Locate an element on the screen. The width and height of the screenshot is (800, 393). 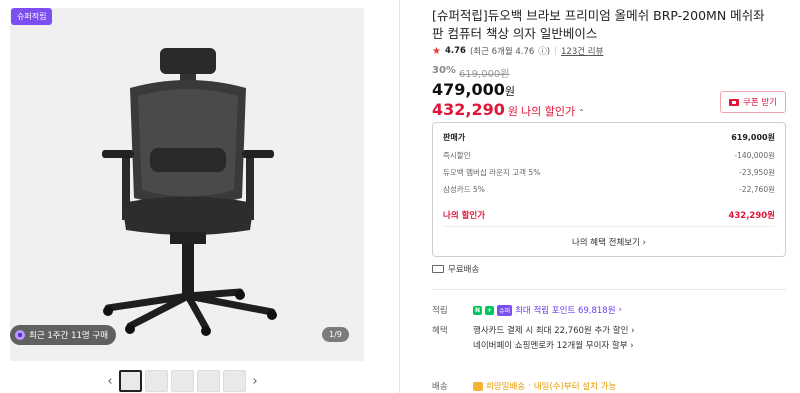
super-badge: 슈퍼 is located at coordinates (505, 310).